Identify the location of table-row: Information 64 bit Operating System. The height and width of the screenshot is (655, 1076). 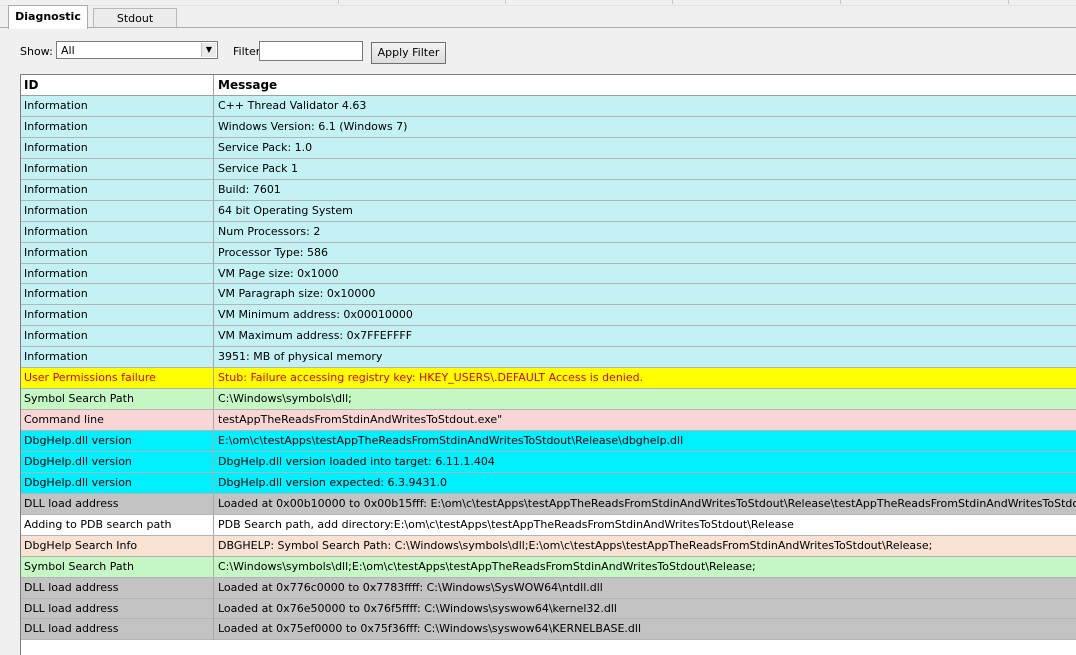
(548, 211).